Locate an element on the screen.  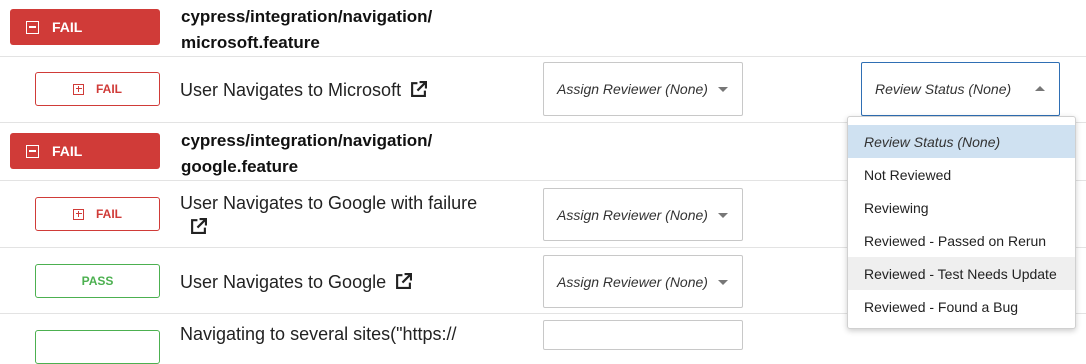
review-status-option: Reviewed - Found a Bug is located at coordinates (961, 306).